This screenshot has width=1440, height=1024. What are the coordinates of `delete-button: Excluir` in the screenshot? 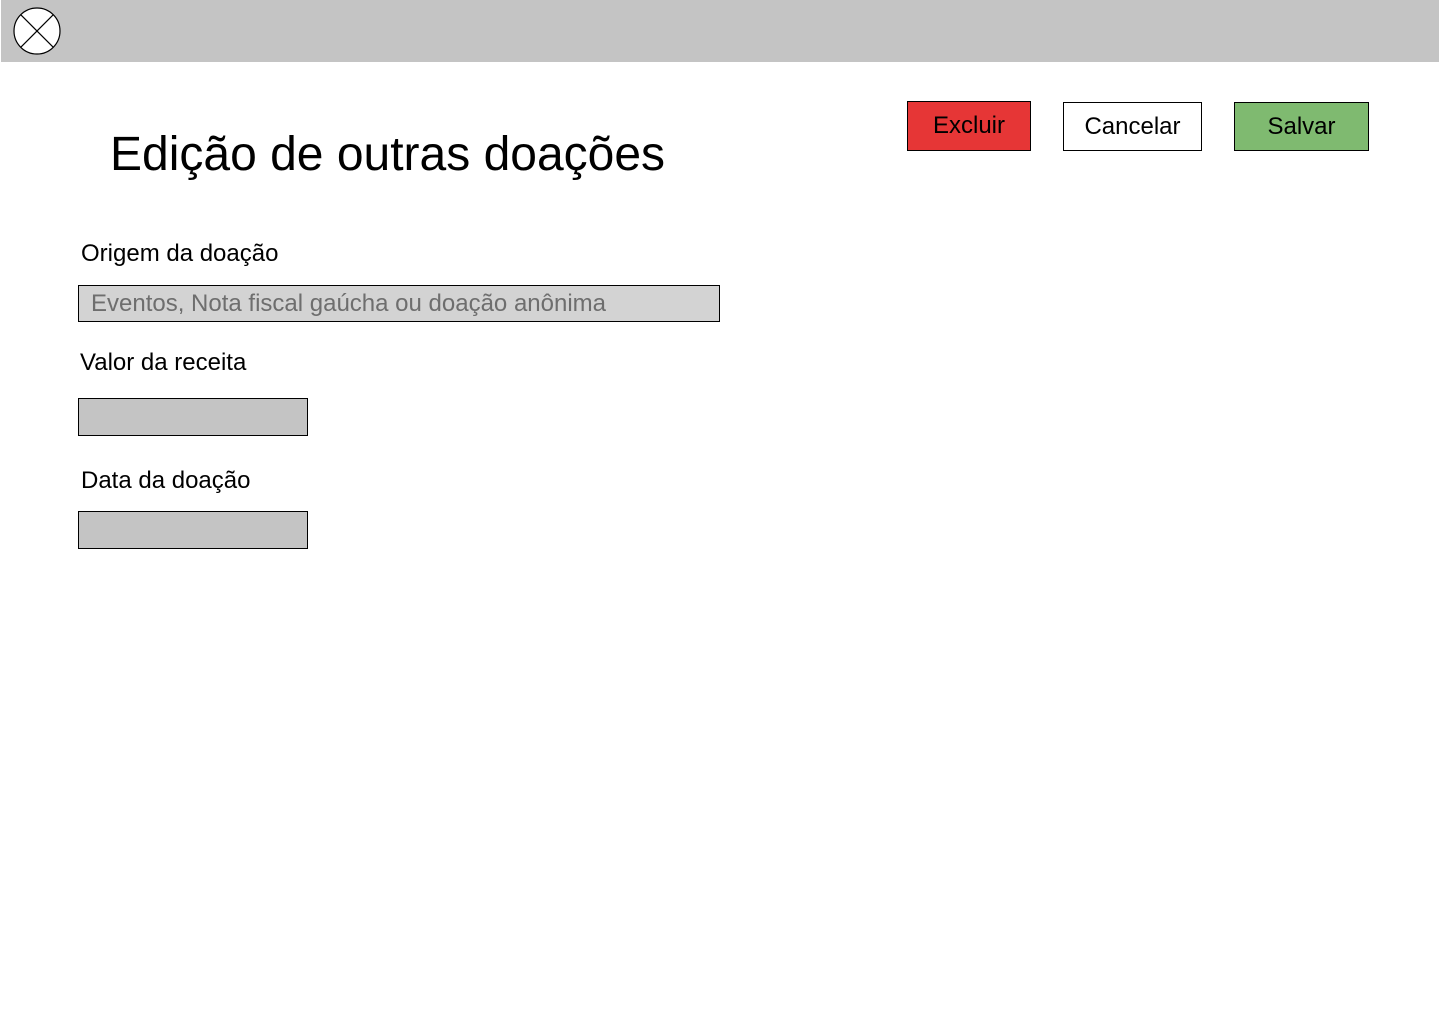 It's located at (969, 126).